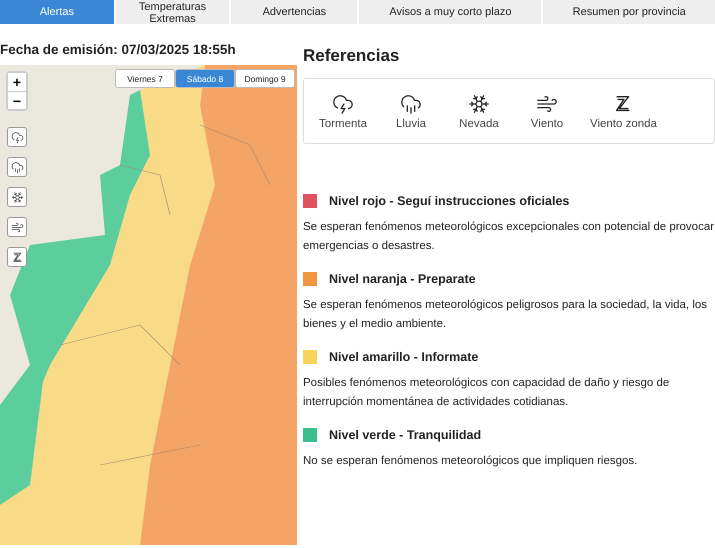  I want to click on tab: Temperaturas Extremas, so click(173, 12).